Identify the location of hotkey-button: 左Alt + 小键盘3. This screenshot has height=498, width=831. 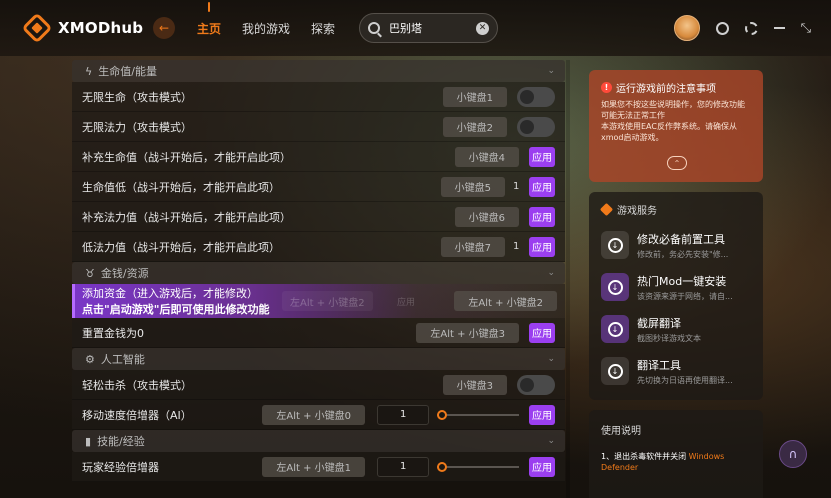
(467, 332).